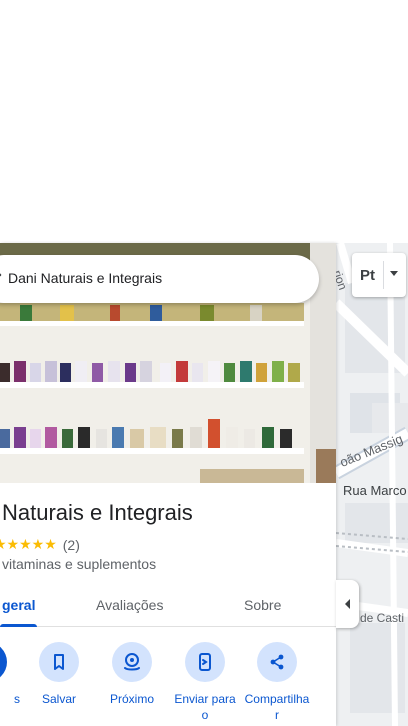 This screenshot has width=408, height=726. What do you see at coordinates (394, 273) in the screenshot?
I see `chevron-down-icon` at bounding box center [394, 273].